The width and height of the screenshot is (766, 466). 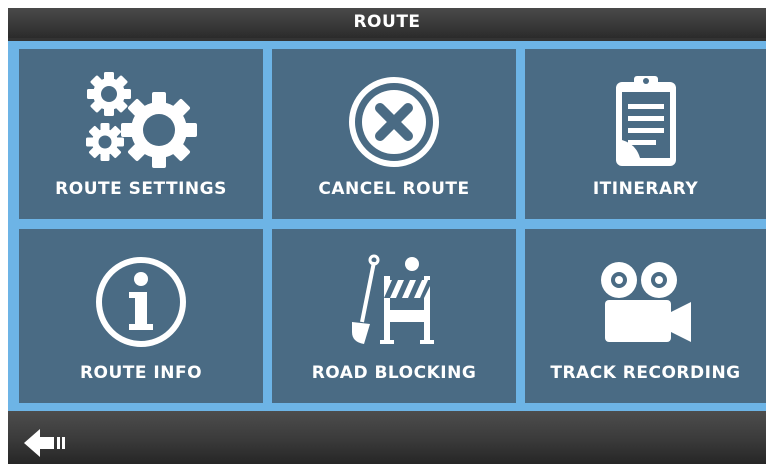 What do you see at coordinates (394, 302) in the screenshot?
I see `road-block-icon` at bounding box center [394, 302].